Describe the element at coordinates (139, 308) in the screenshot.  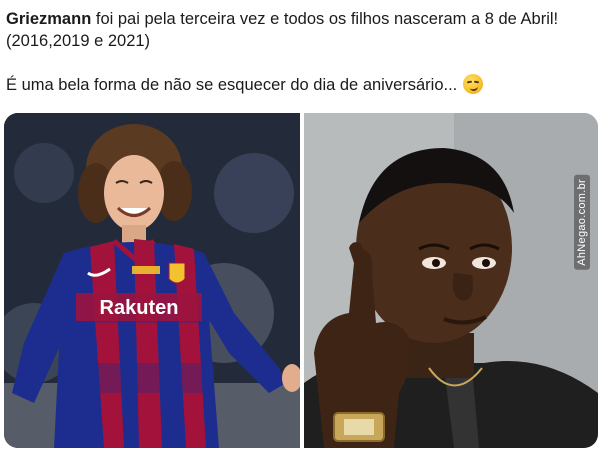
I see `jersey-sponsor-text: Rakuten` at that location.